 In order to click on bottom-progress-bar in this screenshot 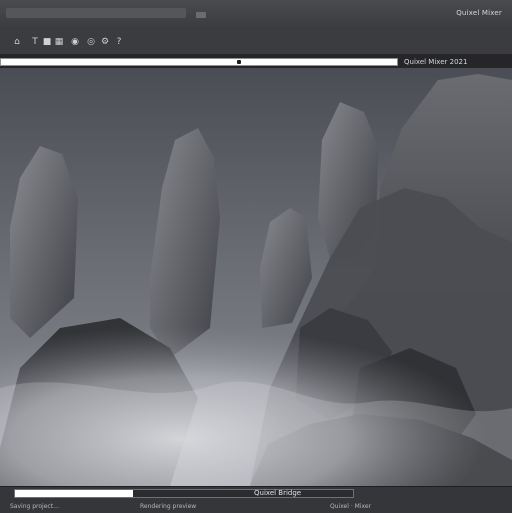, I will do `click(184, 493)`.